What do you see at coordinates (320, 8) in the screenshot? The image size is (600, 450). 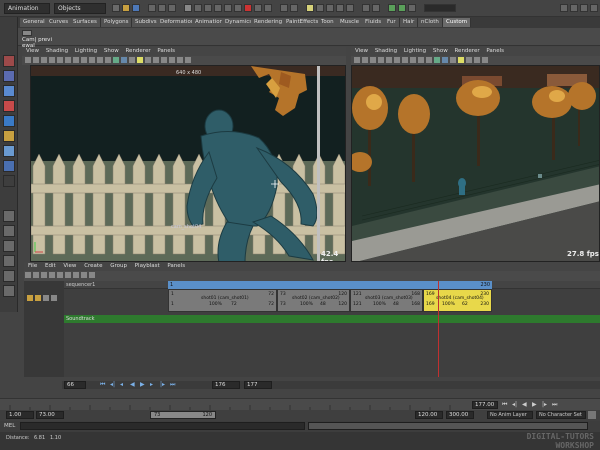 I see `snap-curve-icon` at bounding box center [320, 8].